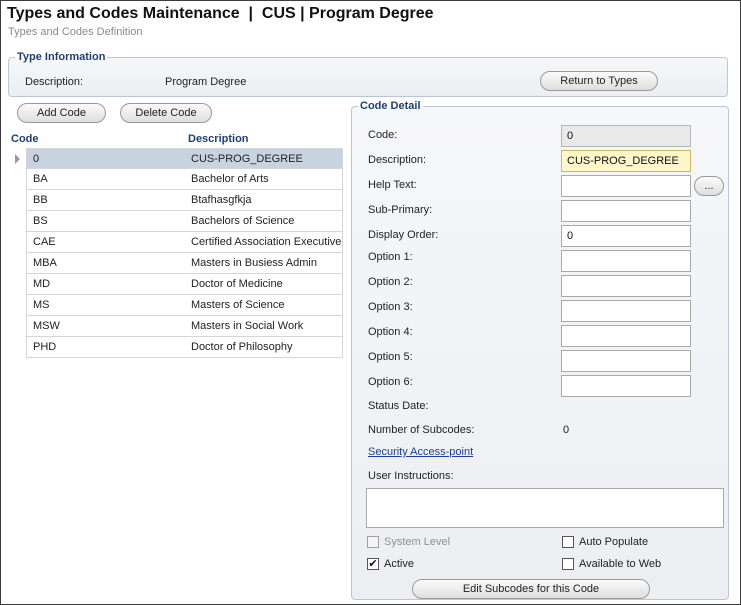  What do you see at coordinates (184, 263) in the screenshot?
I see `table-row: MBA Masters in Busiess Admin` at bounding box center [184, 263].